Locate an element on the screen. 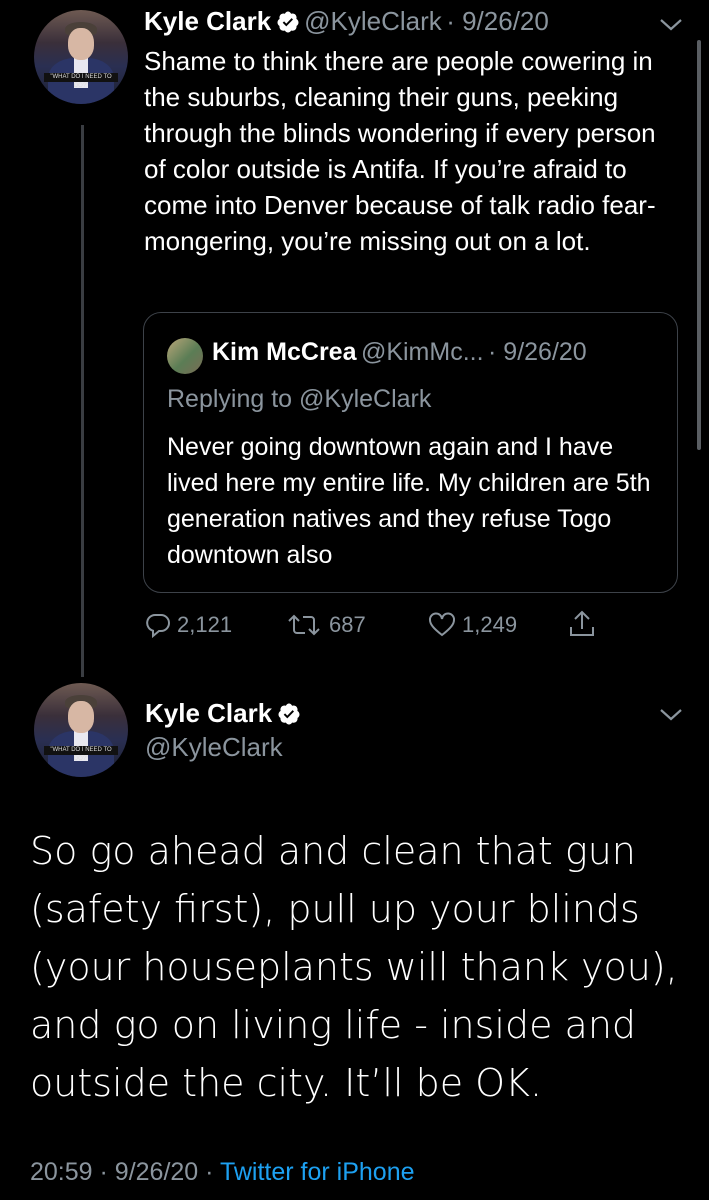  retweet-button: 687 is located at coordinates (325, 625).